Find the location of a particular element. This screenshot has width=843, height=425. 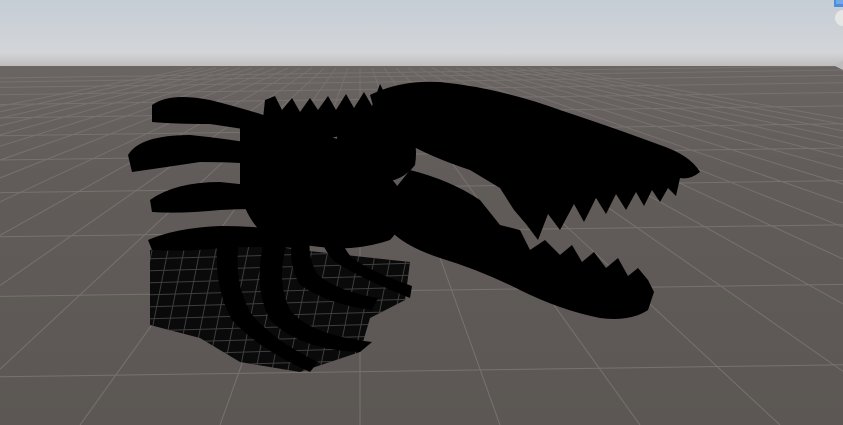

orientation-gizmo is located at coordinates (836, 40).